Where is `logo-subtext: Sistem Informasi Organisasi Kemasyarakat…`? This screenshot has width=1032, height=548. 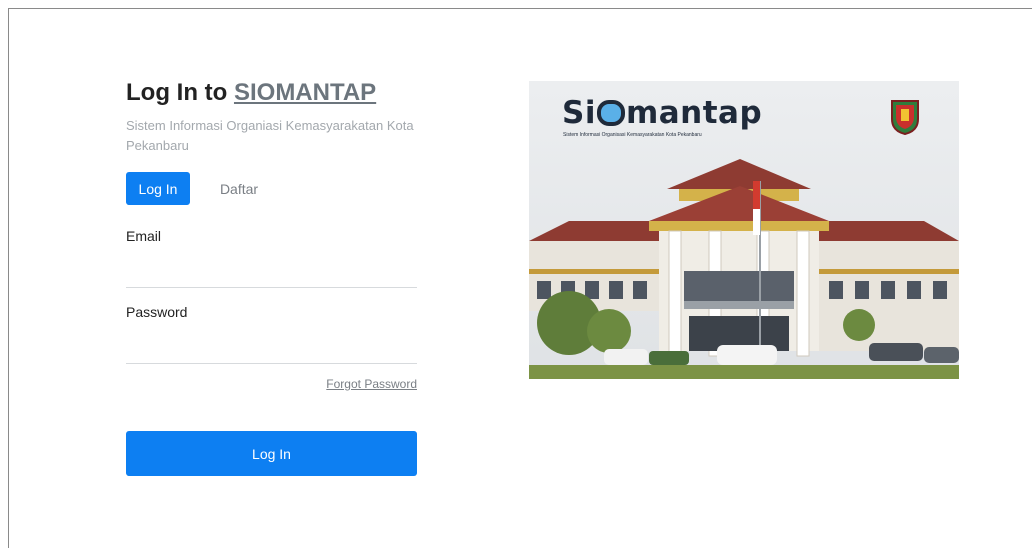
logo-subtext: Sistem Informasi Organisasi Kemasyarakat… is located at coordinates (632, 135).